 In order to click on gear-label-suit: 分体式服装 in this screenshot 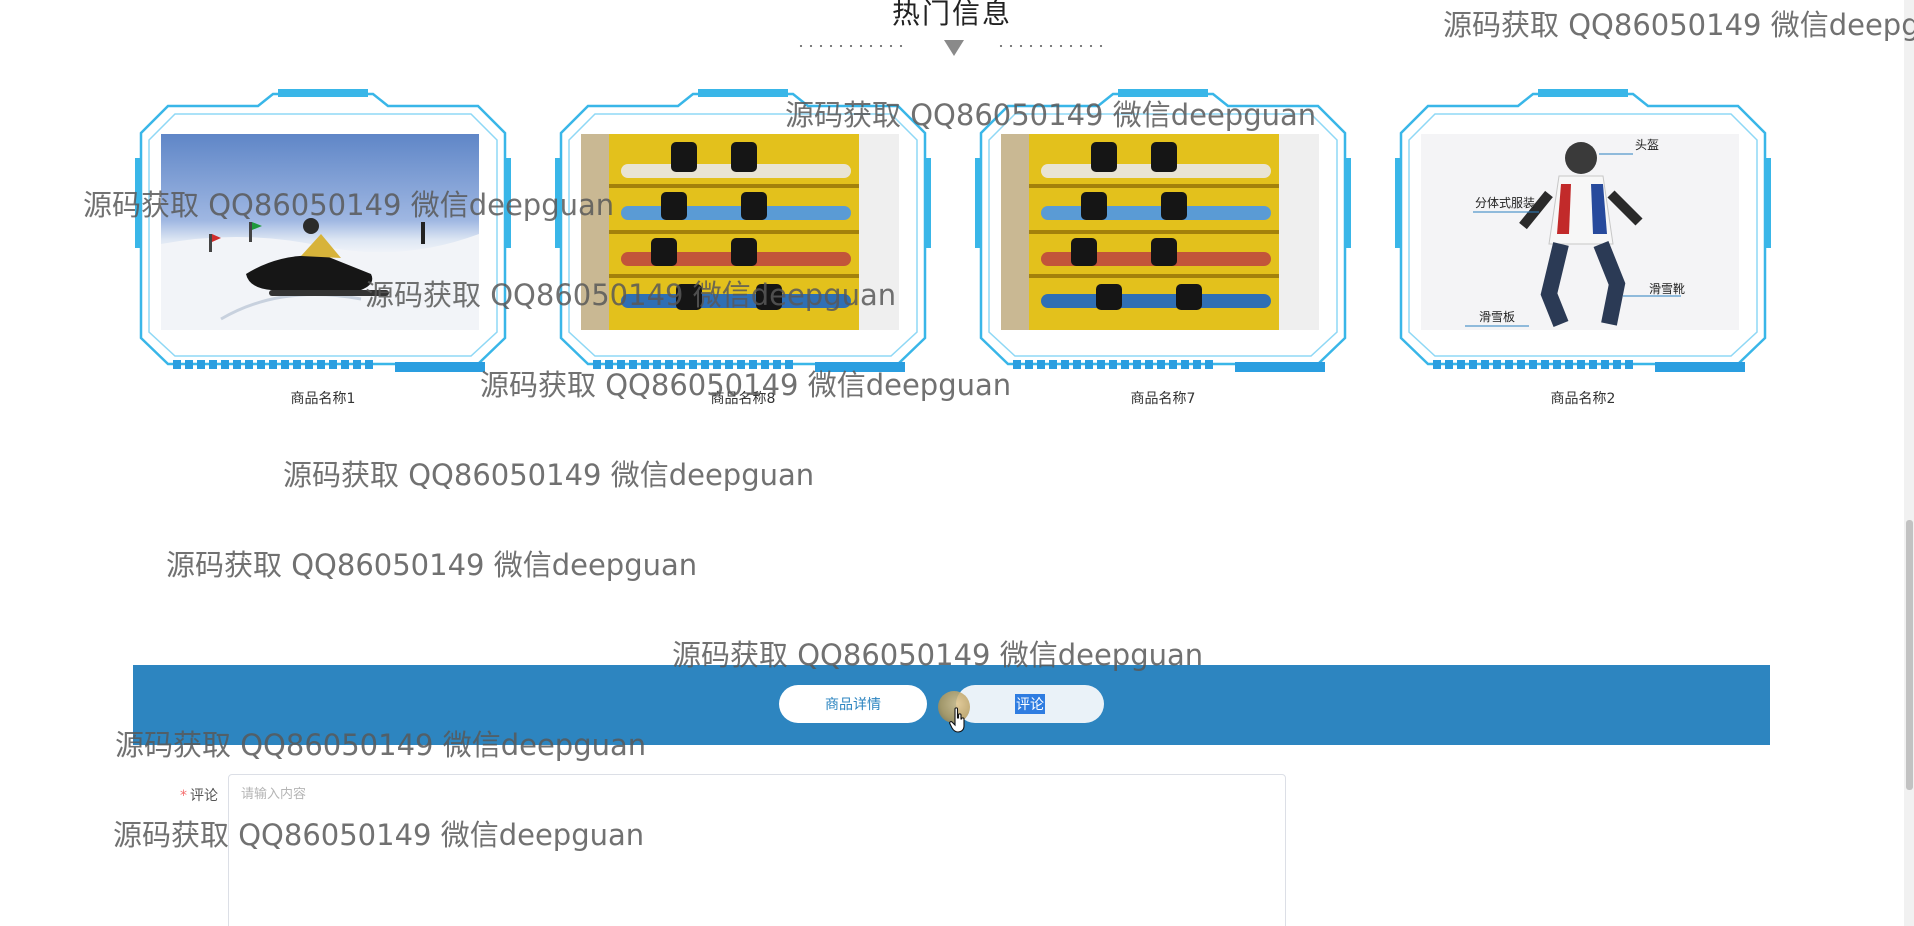, I will do `click(1505, 203)`.